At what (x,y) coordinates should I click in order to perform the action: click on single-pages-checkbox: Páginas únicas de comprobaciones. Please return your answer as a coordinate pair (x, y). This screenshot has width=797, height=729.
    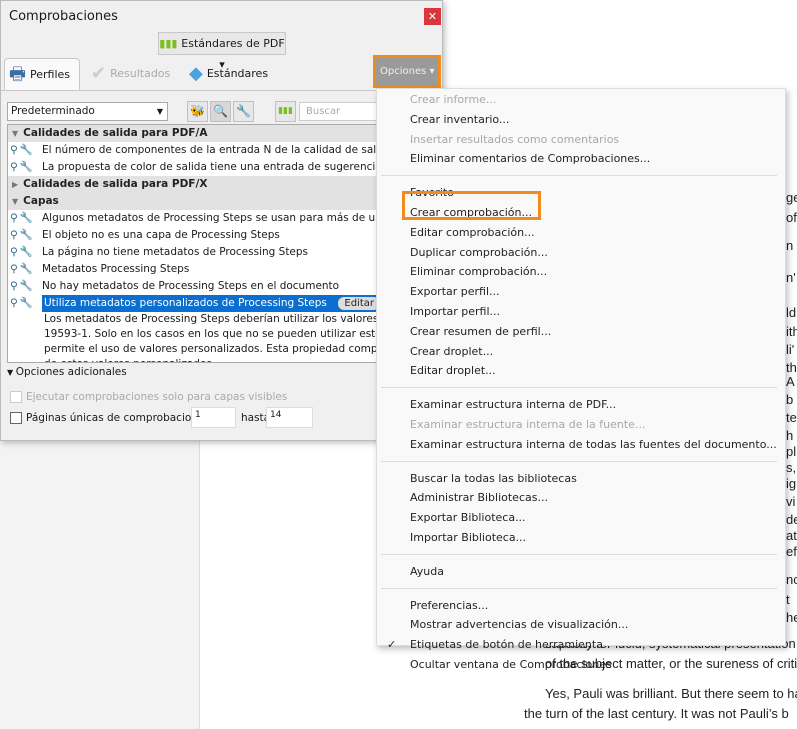
    Looking at the image, I should click on (110, 418).